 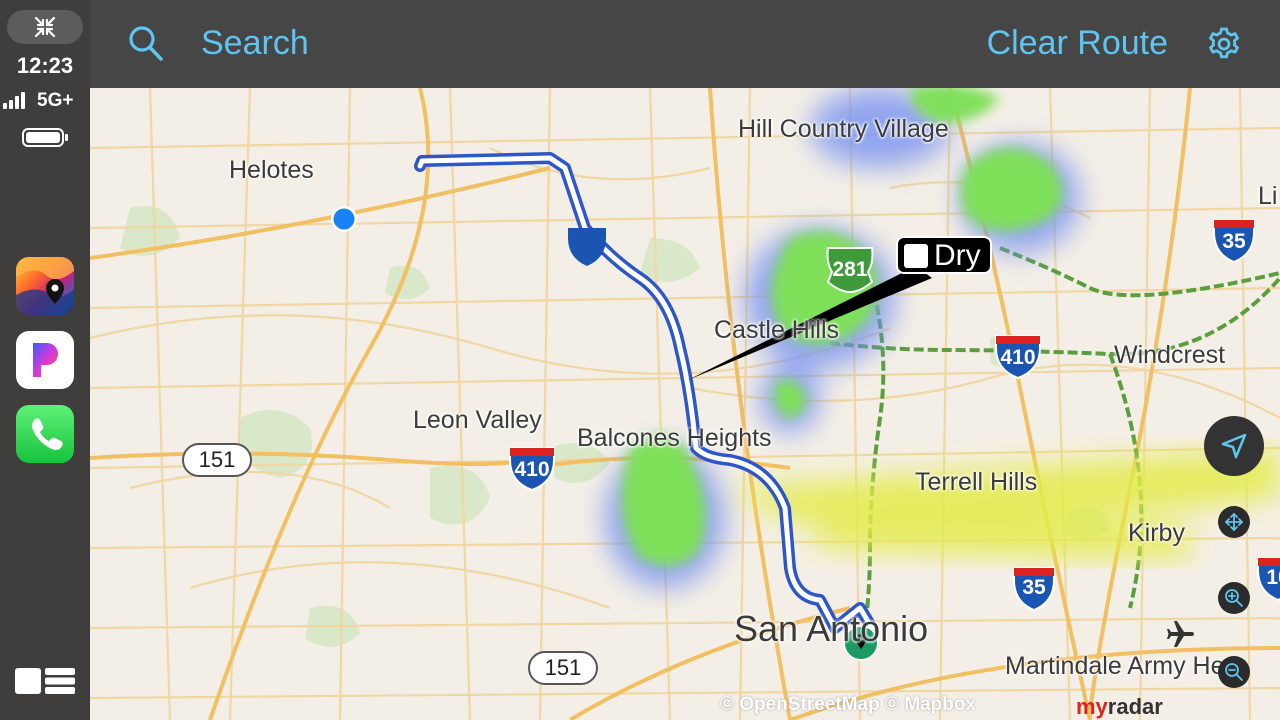 What do you see at coordinates (1119, 706) in the screenshot?
I see `myradar-logo: myradar` at bounding box center [1119, 706].